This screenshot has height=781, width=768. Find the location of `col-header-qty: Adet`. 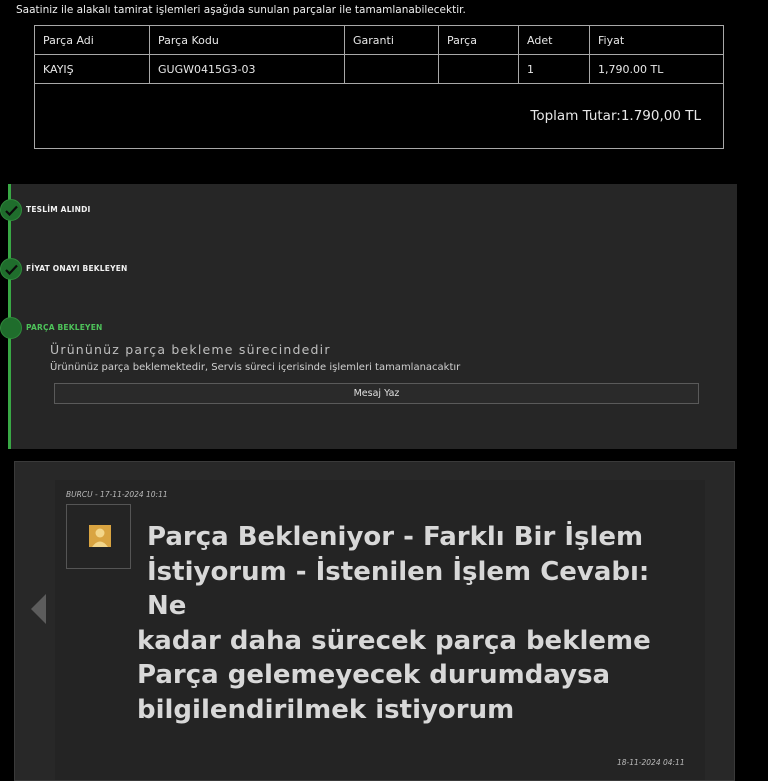

col-header-qty: Adet is located at coordinates (554, 40).